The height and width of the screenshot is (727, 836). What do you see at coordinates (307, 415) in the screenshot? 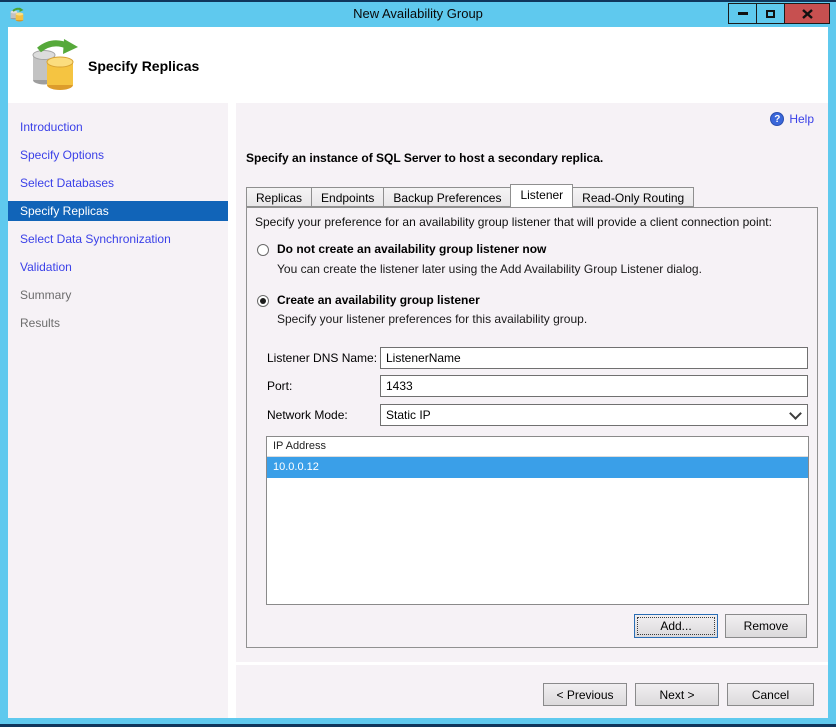
I see `network-mode-label: Network Mode:` at bounding box center [307, 415].